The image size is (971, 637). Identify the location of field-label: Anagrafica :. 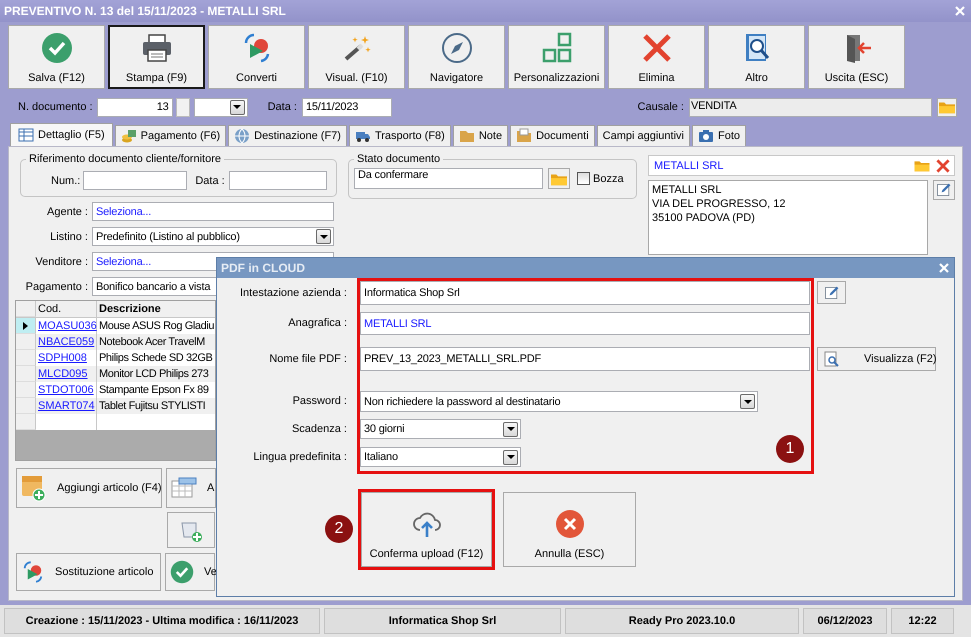
(317, 323).